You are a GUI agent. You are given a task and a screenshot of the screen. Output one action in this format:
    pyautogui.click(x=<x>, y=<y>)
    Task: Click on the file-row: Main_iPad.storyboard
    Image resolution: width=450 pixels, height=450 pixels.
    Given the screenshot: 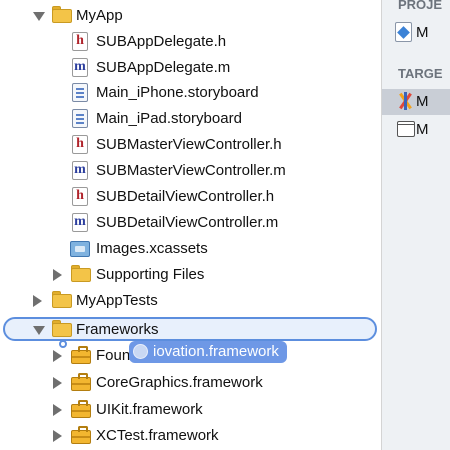 What is the action you would take?
    pyautogui.click(x=190, y=118)
    